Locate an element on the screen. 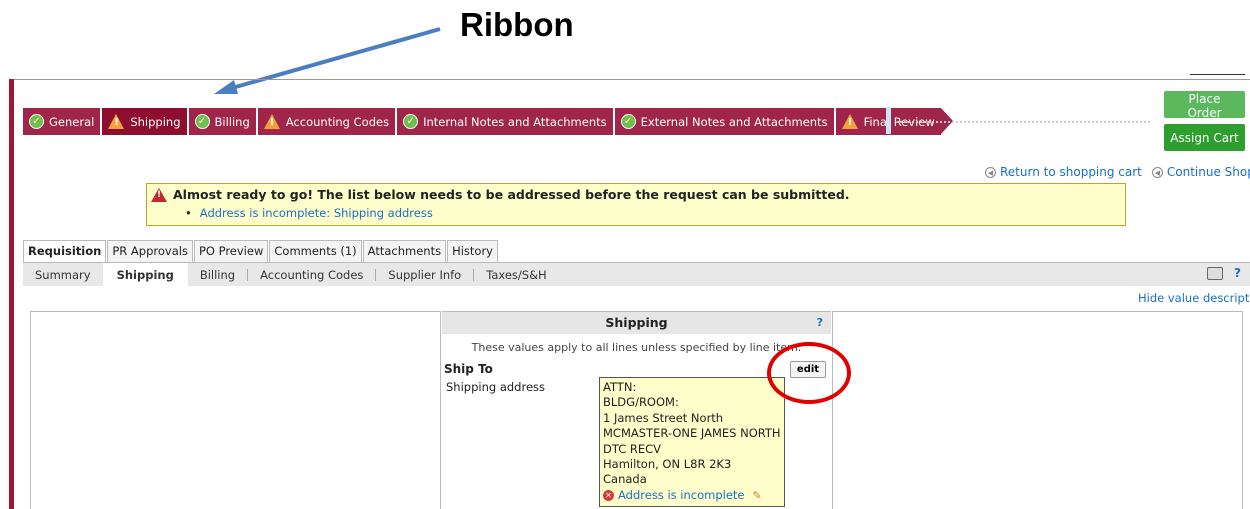 The image size is (1250, 509). address-line: Canada is located at coordinates (625, 479).